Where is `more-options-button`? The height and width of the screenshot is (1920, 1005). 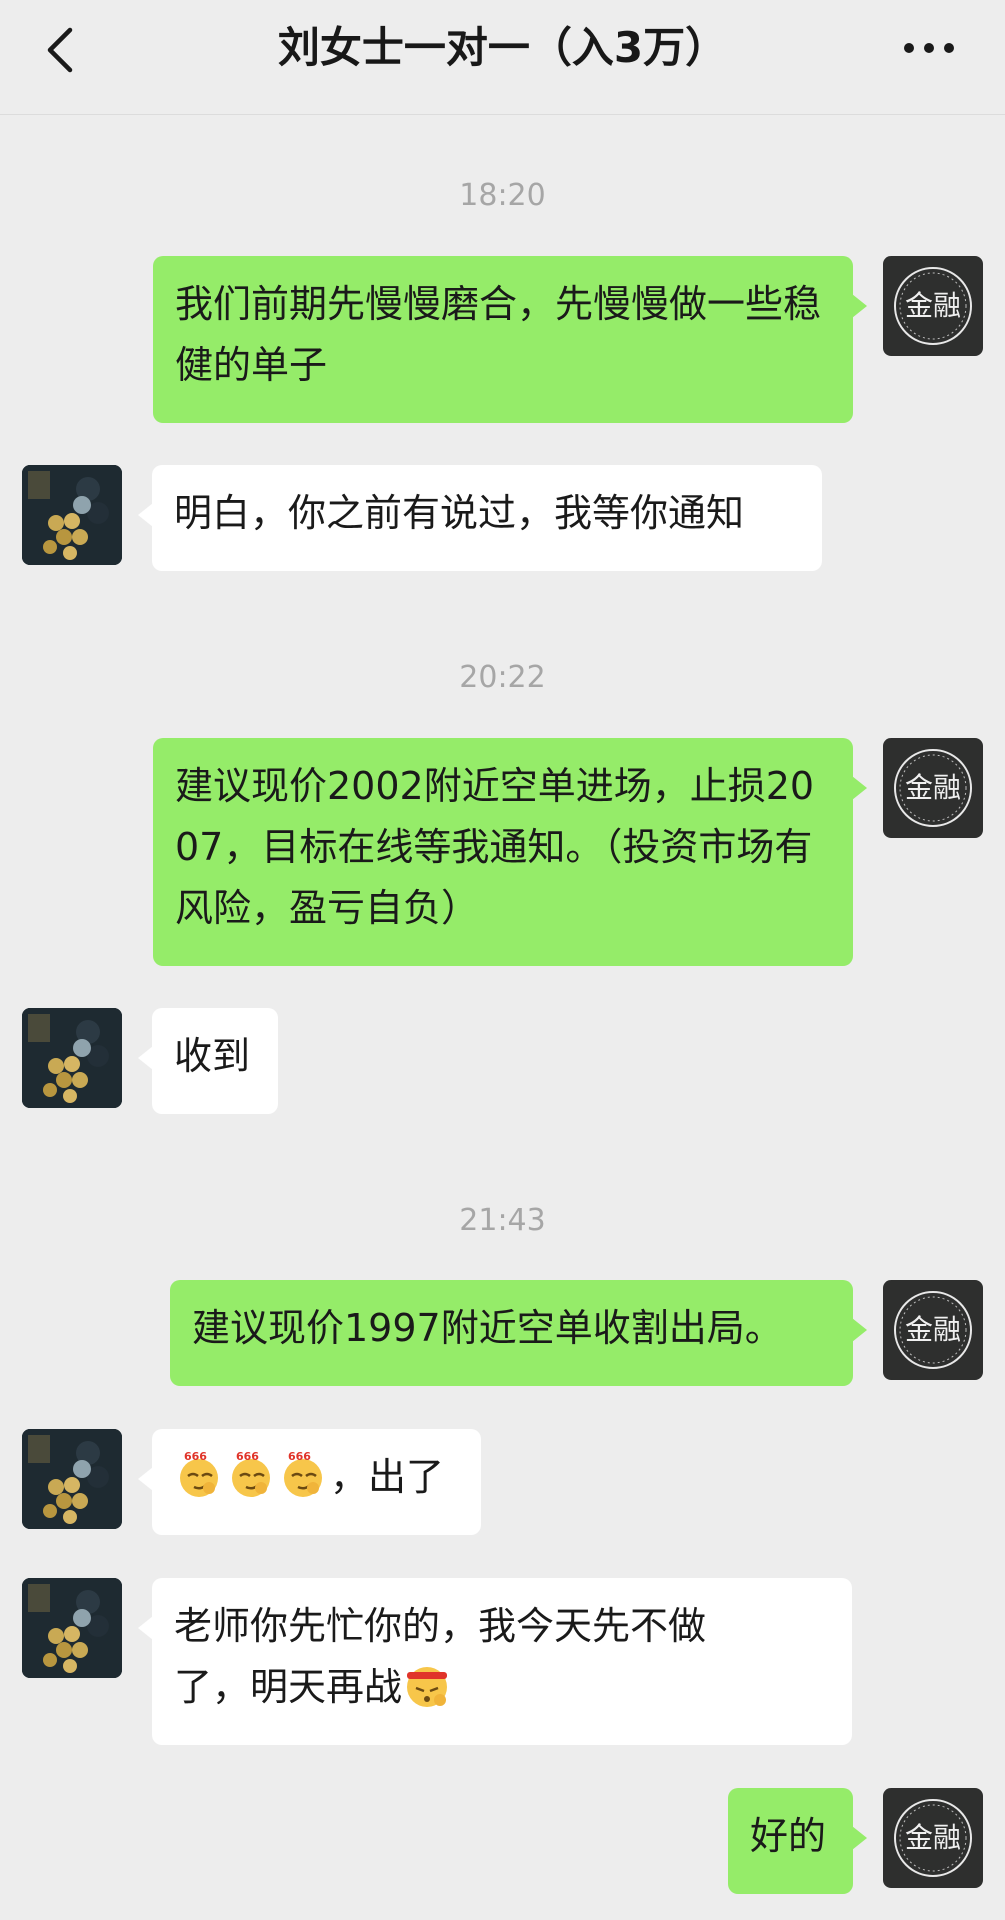
more-options-button is located at coordinates (930, 48).